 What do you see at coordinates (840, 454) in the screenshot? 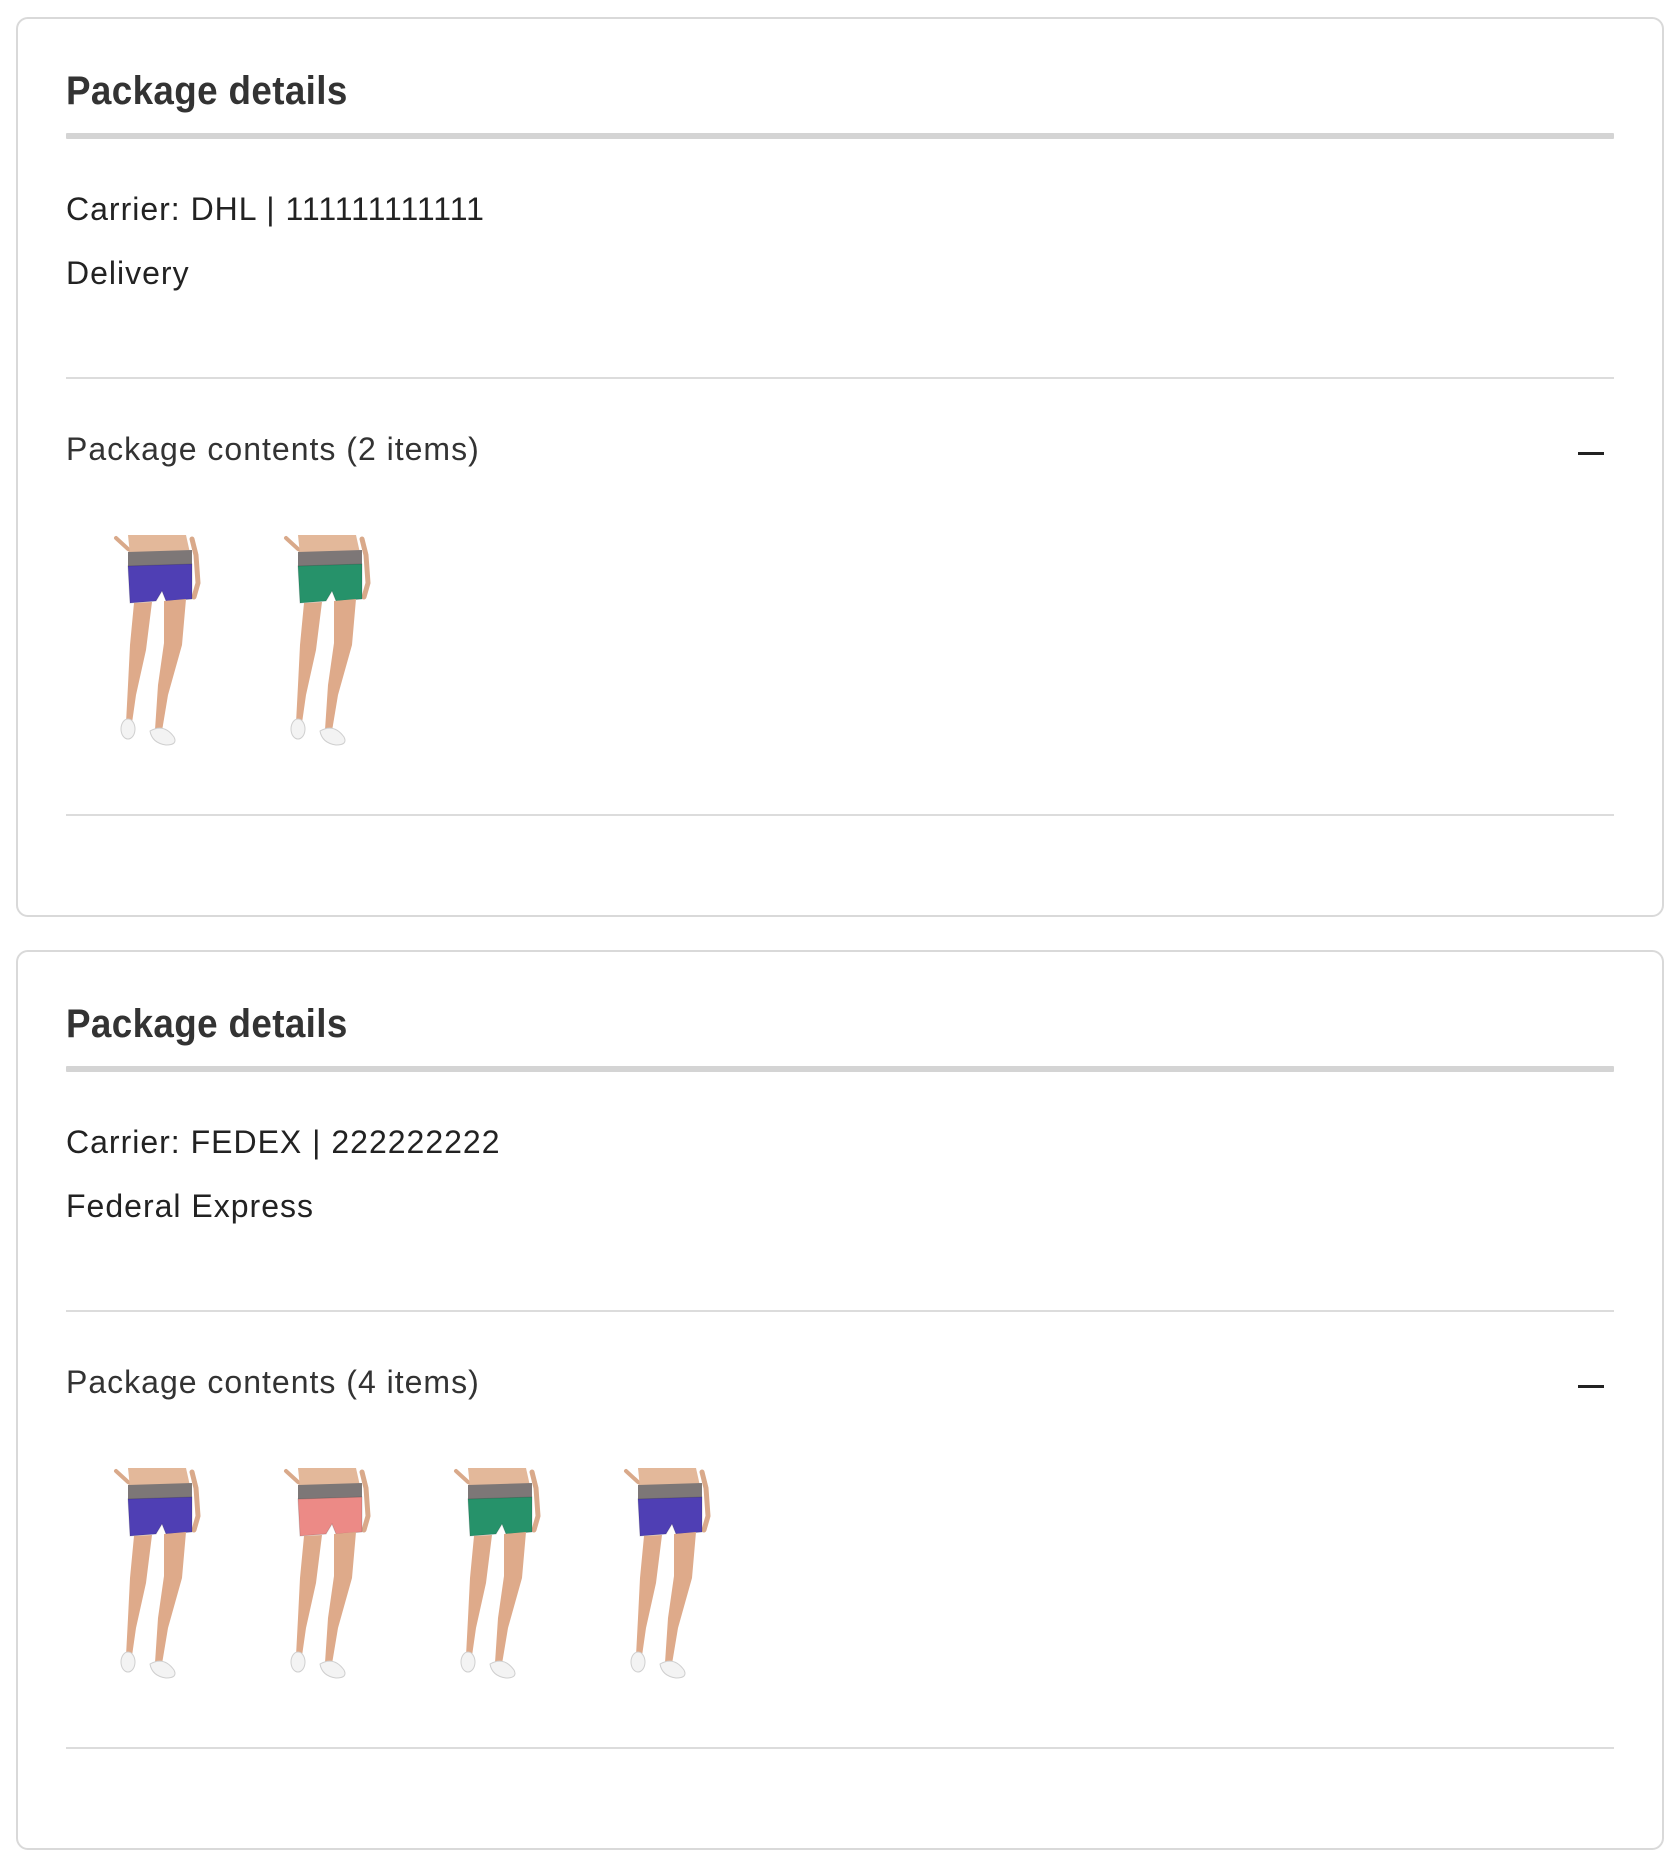
I see `package-contents-toggle: Package contents (2 items)` at bounding box center [840, 454].